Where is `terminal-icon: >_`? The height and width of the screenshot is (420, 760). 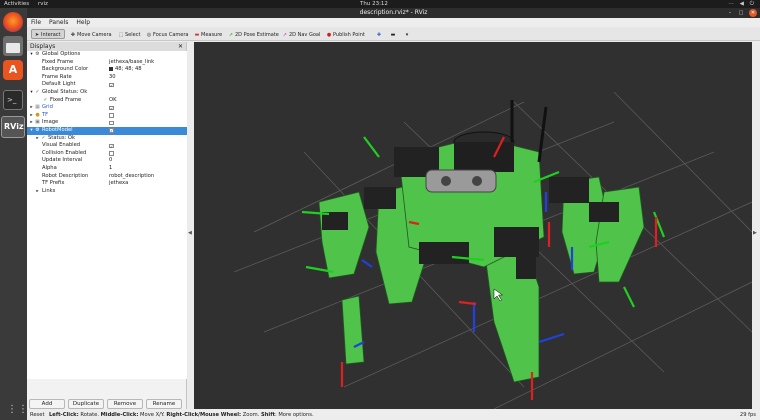 terminal-icon: >_ is located at coordinates (13, 100).